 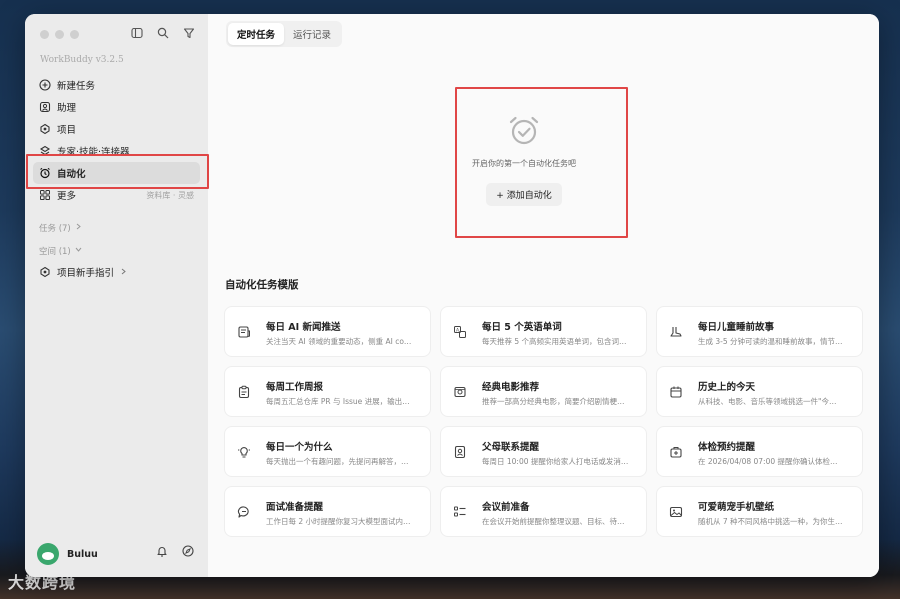 I want to click on calendar-icon, so click(x=676, y=391).